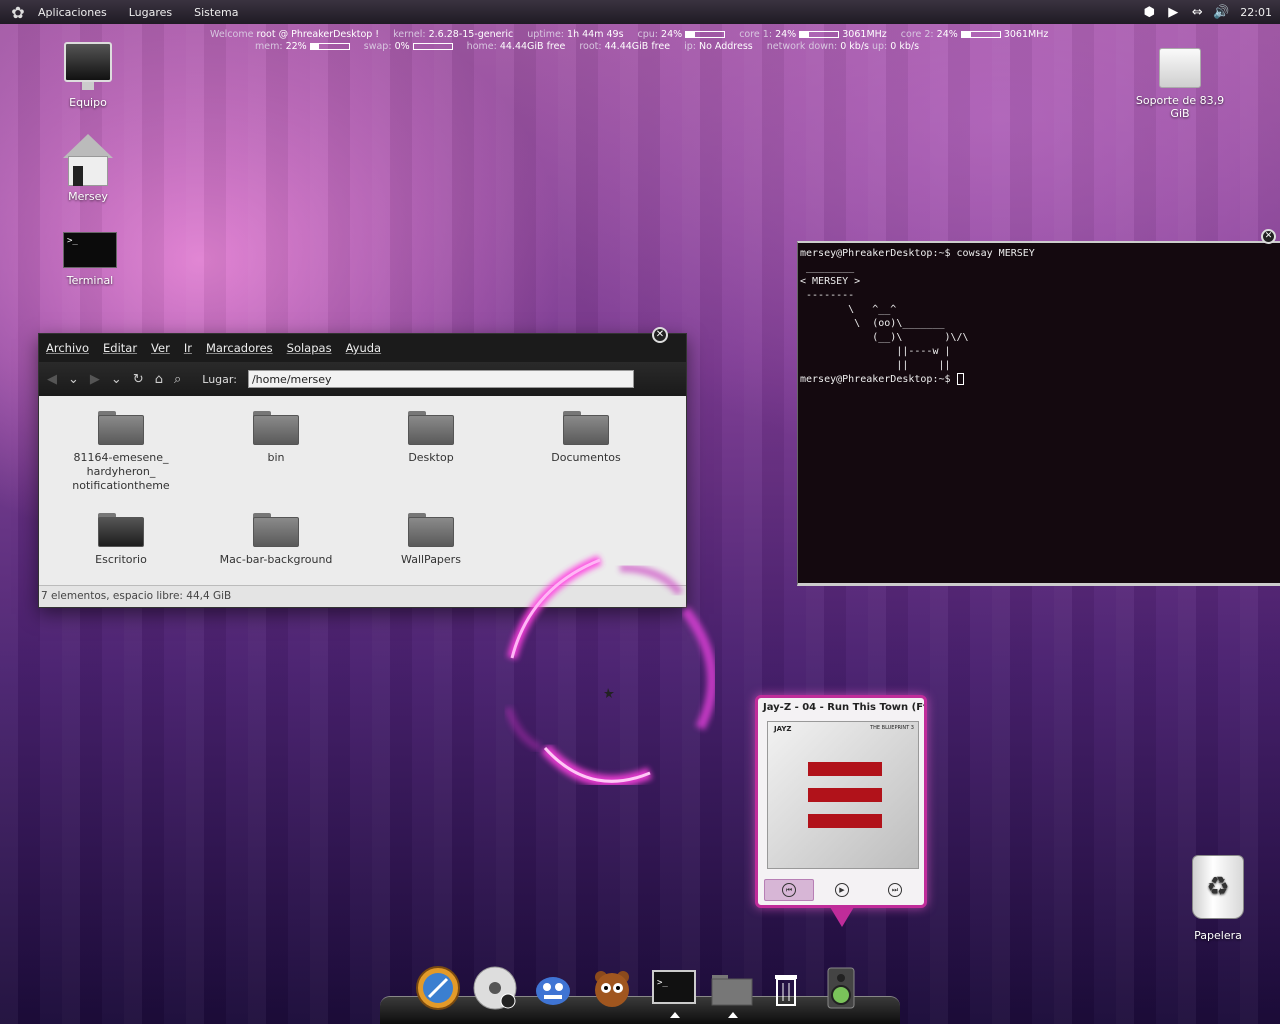 The image size is (1280, 1024). I want to click on fm-toolbar: ◀ ⌄ ▶ ⌄ ↻ ⌂ ⌕ Lugar: /home/mersey, so click(362, 379).